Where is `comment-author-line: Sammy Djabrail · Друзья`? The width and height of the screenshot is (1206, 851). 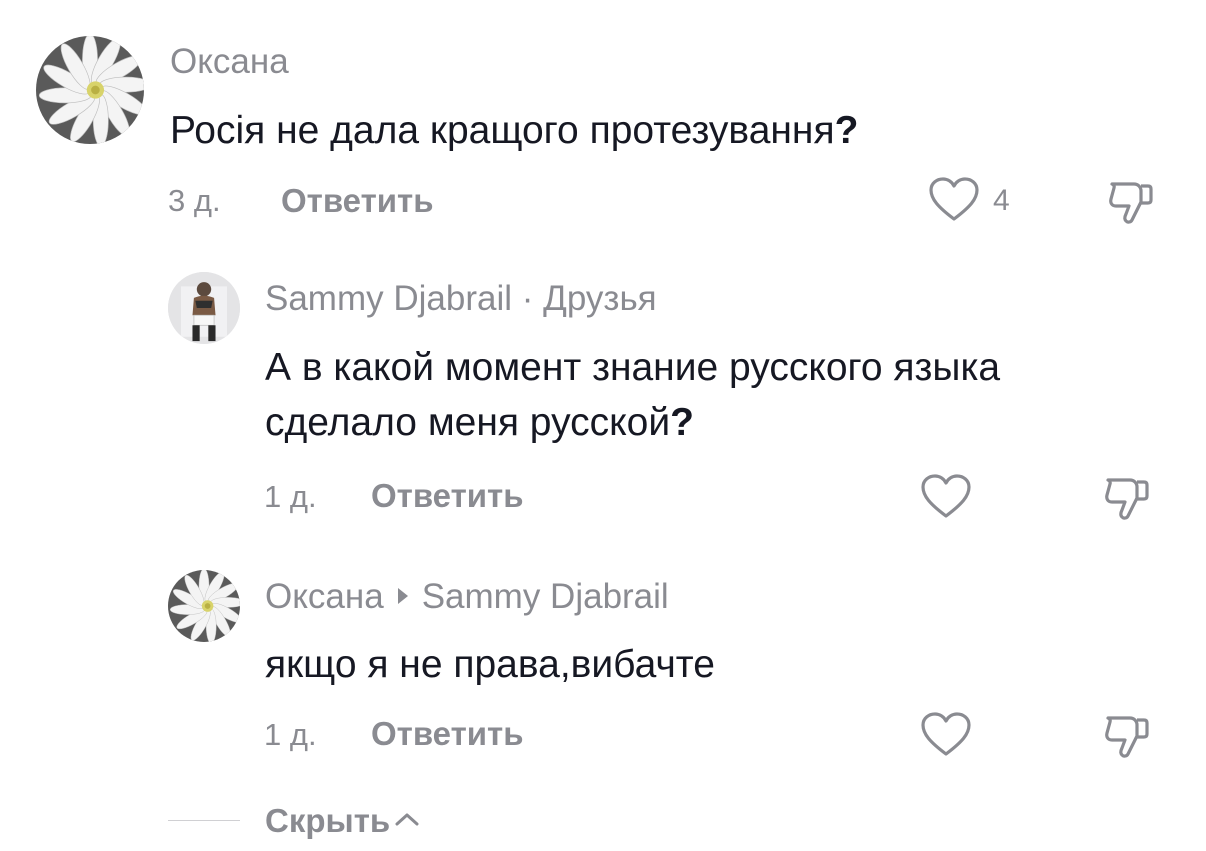
comment-author-line: Sammy Djabrail · Друзья is located at coordinates (461, 299).